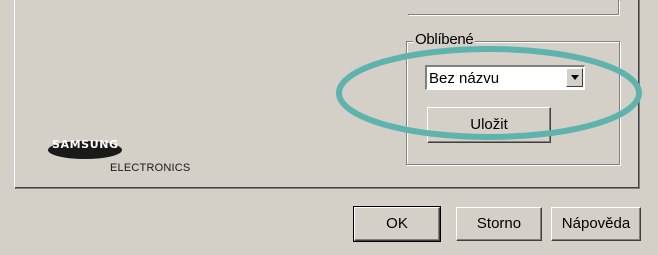 Image resolution: width=658 pixels, height=255 pixels. I want to click on save-favorite-button: Uložit, so click(489, 125).